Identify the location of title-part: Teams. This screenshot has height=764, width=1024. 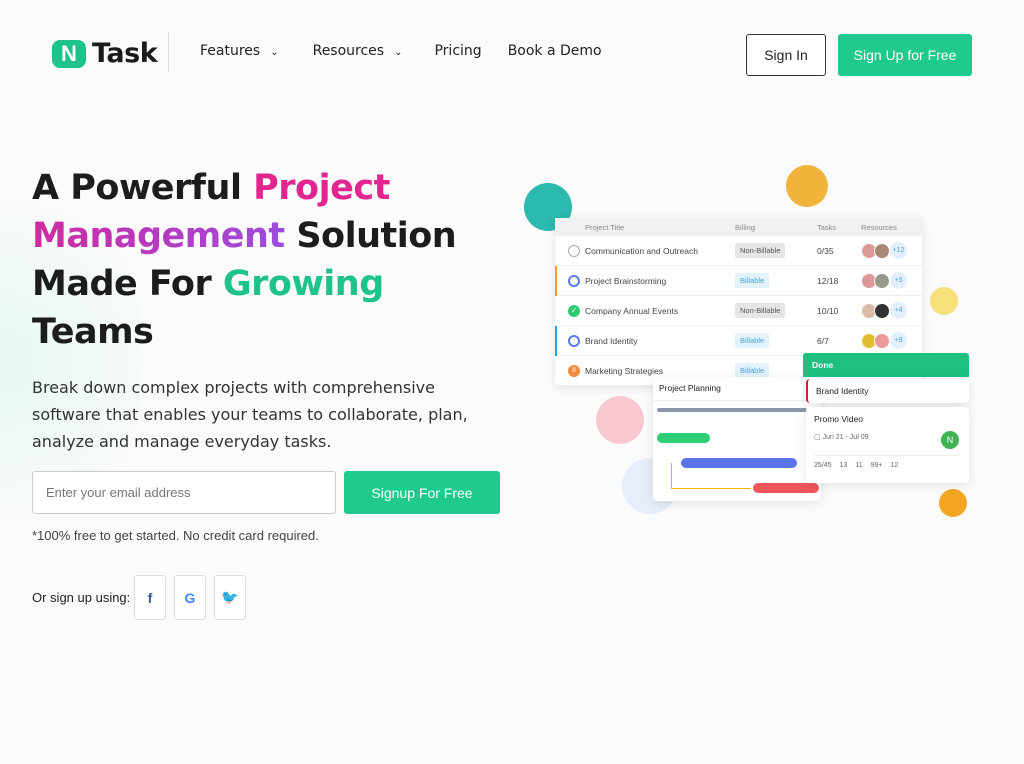
(93, 332).